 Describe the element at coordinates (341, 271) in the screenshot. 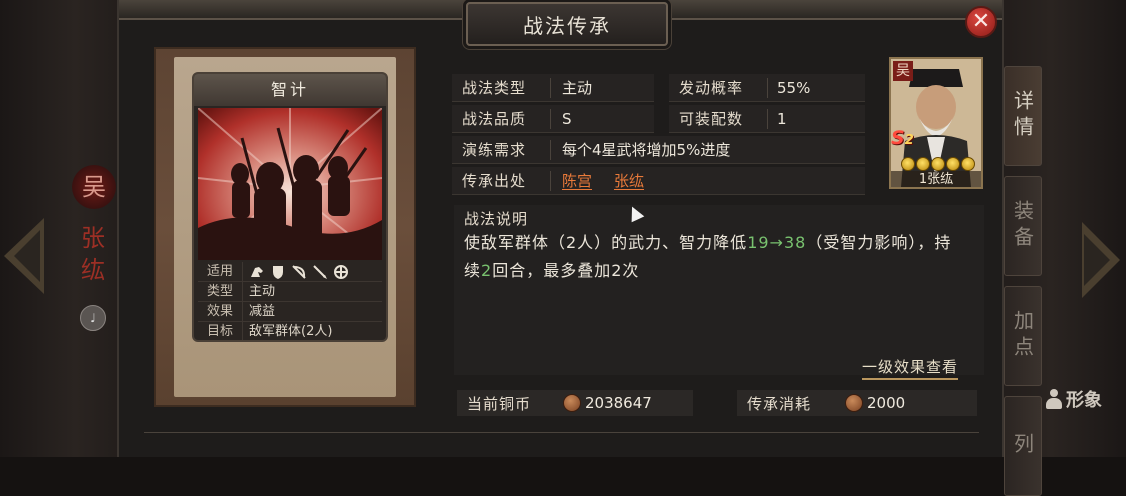

I see `siege-icon` at that location.